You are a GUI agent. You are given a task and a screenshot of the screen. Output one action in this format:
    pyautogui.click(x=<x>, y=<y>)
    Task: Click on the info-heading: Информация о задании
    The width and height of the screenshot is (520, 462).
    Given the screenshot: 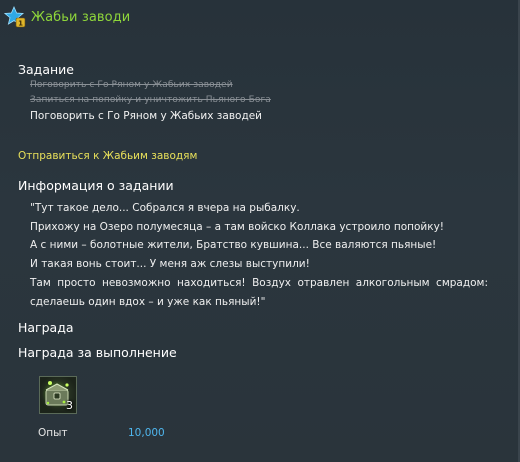 What is the action you would take?
    pyautogui.click(x=96, y=185)
    